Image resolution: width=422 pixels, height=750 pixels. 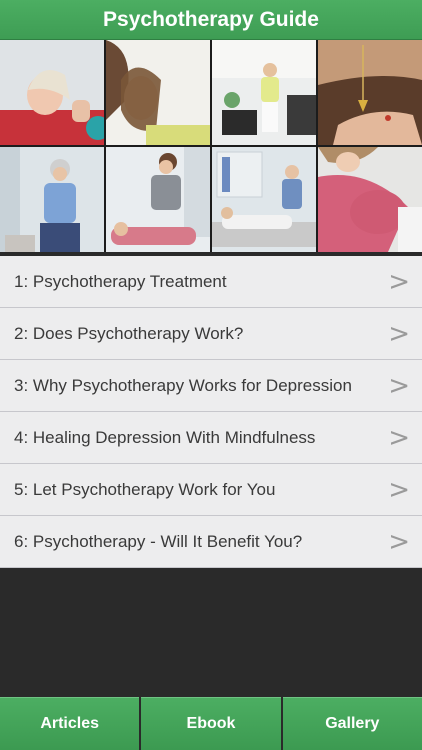 I want to click on tab-bar: Articles Ebook Gallery, so click(x=211, y=723).